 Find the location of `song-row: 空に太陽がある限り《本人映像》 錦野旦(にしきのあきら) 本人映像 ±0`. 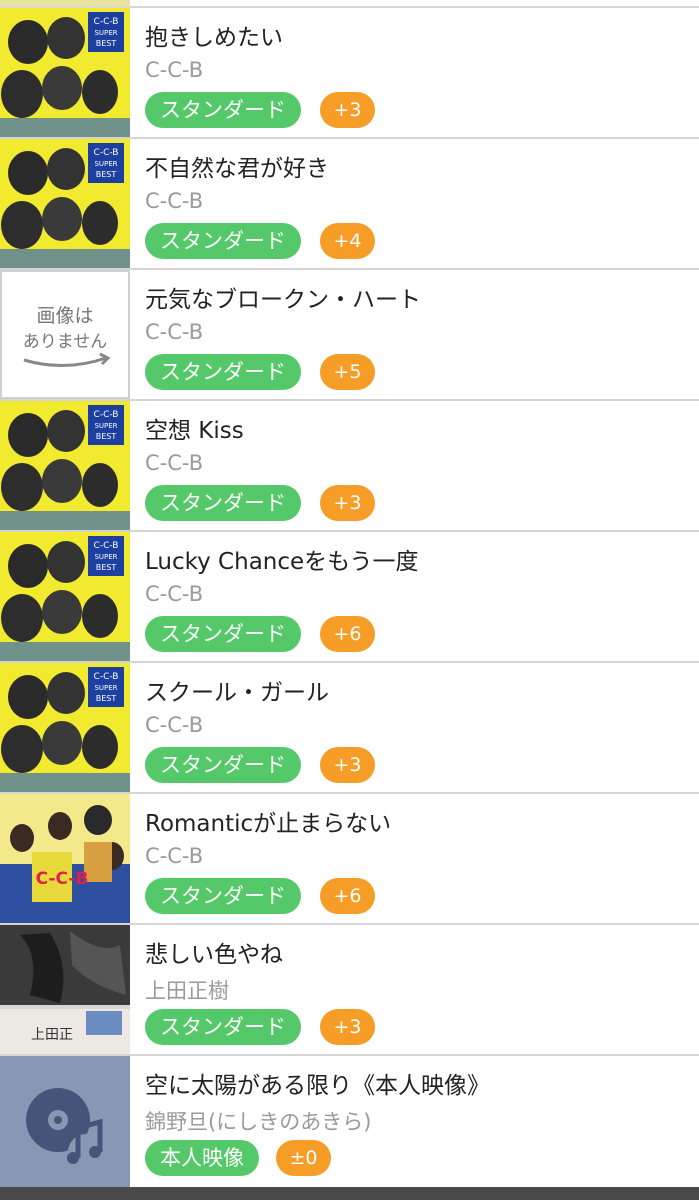

song-row: 空に太陽がある限り《本人映像》 錦野旦(にしきのあきら) 本人映像 ±0 is located at coordinates (349, 1122).